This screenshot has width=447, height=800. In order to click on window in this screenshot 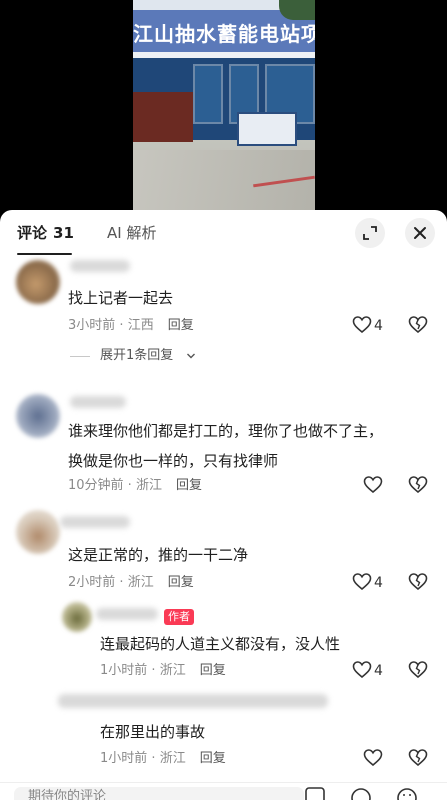, I will do `click(208, 94)`.